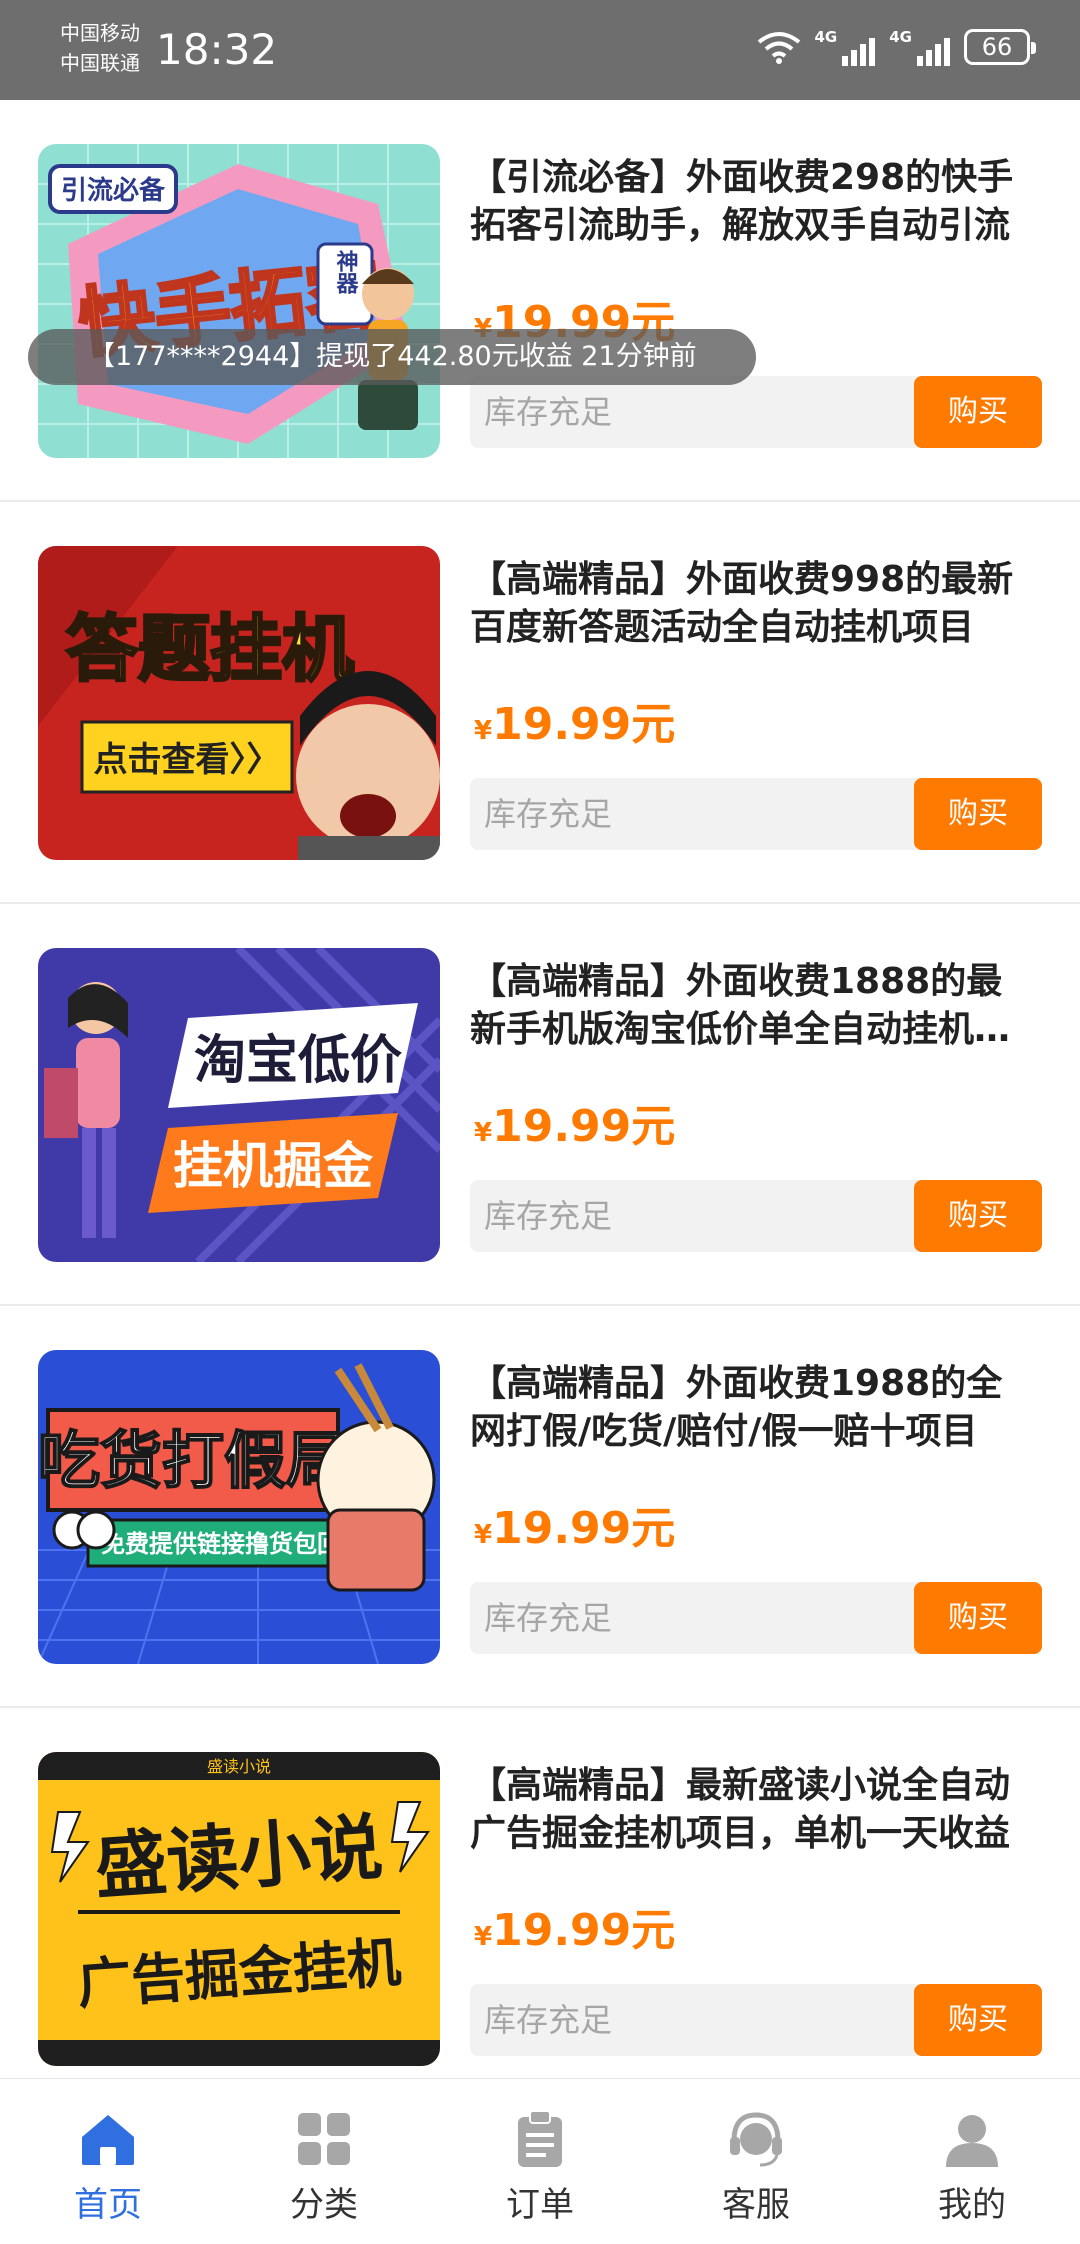 Image resolution: width=1080 pixels, height=2244 pixels. I want to click on thumb-badge-text: 神器, so click(346, 272).